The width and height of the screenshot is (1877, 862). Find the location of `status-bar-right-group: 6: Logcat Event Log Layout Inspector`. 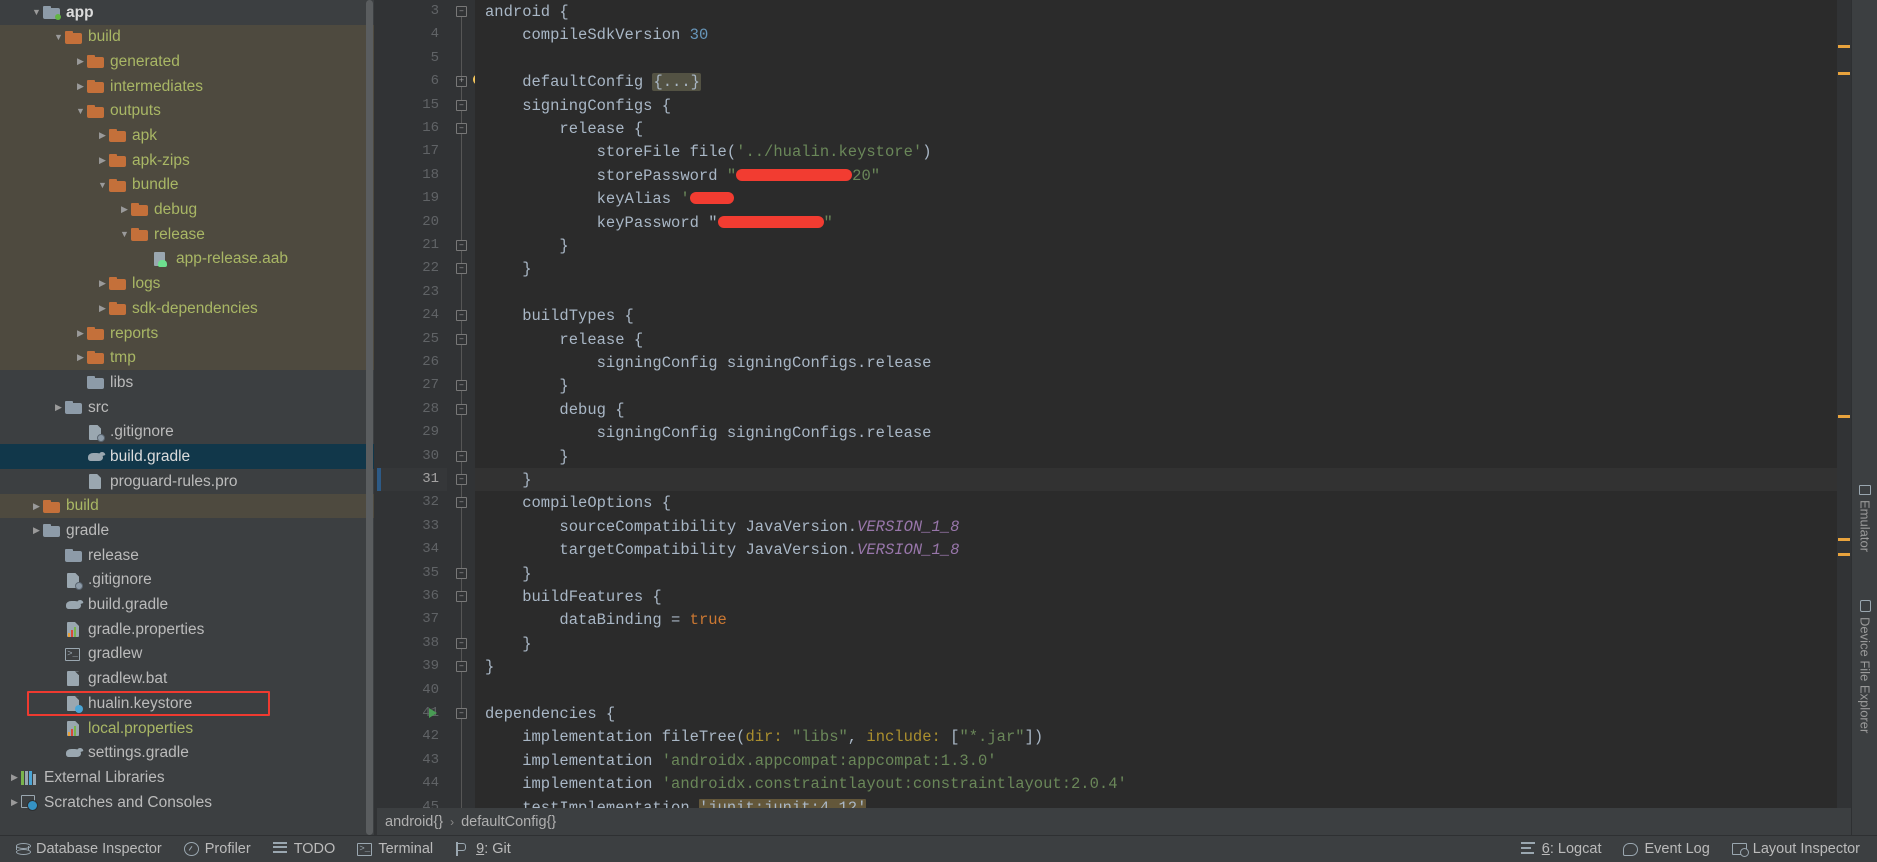

status-bar-right-group: 6: Logcat Event Log Layout Inspector is located at coordinates (1690, 849).